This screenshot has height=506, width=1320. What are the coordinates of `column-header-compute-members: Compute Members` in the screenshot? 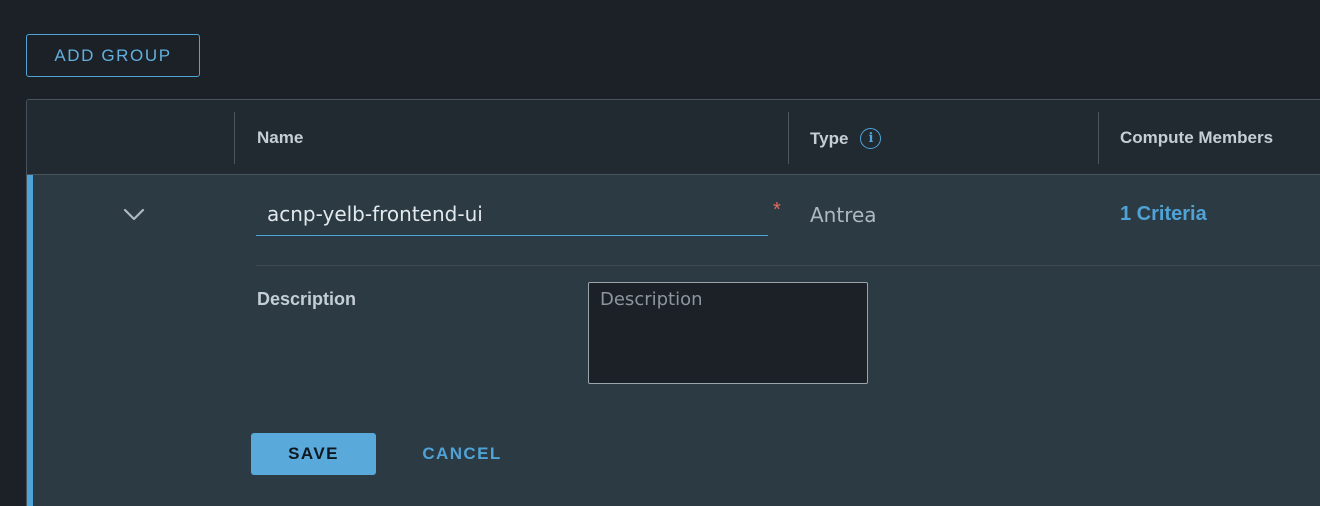 It's located at (1196, 138).